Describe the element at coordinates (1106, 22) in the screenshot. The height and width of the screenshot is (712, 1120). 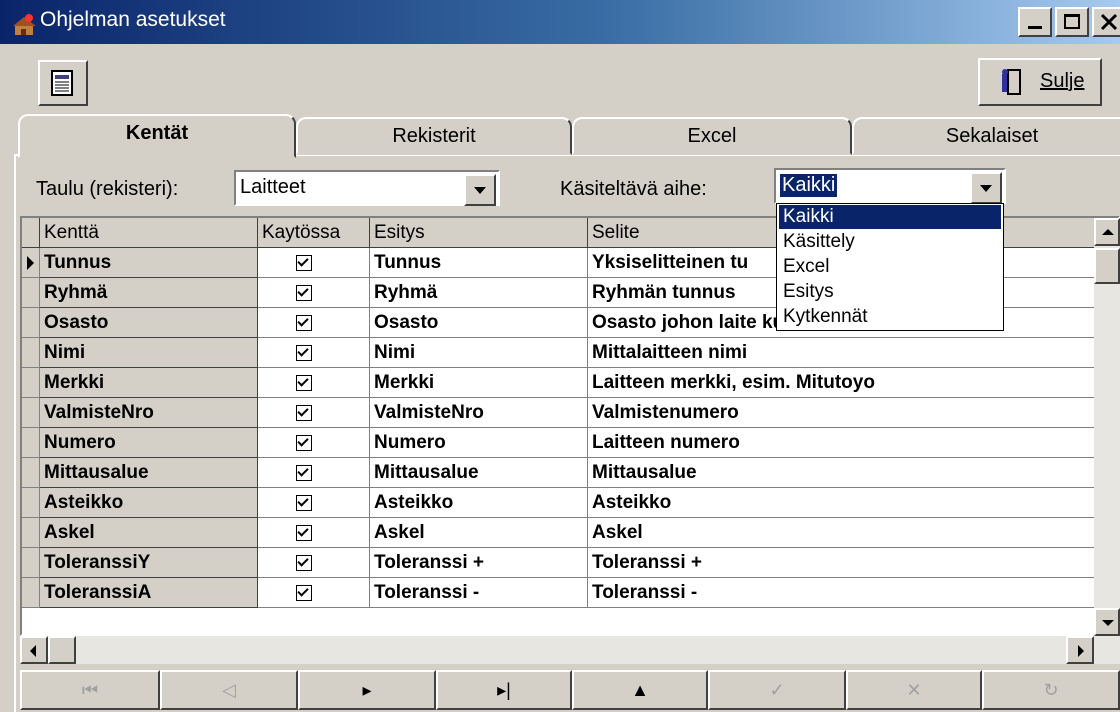
I see `close-button` at that location.